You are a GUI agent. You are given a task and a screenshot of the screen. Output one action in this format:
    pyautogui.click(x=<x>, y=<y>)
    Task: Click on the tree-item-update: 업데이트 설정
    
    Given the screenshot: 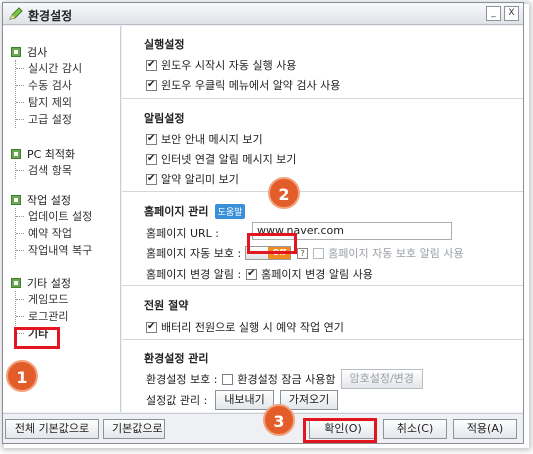 What is the action you would take?
    pyautogui.click(x=53, y=216)
    